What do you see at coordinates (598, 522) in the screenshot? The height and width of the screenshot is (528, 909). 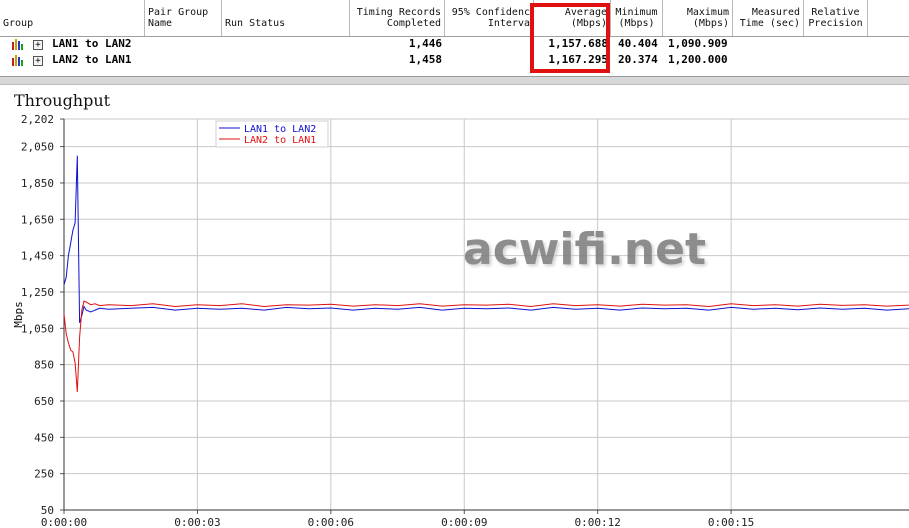 I see `x-tick-label: 0:00:12` at bounding box center [598, 522].